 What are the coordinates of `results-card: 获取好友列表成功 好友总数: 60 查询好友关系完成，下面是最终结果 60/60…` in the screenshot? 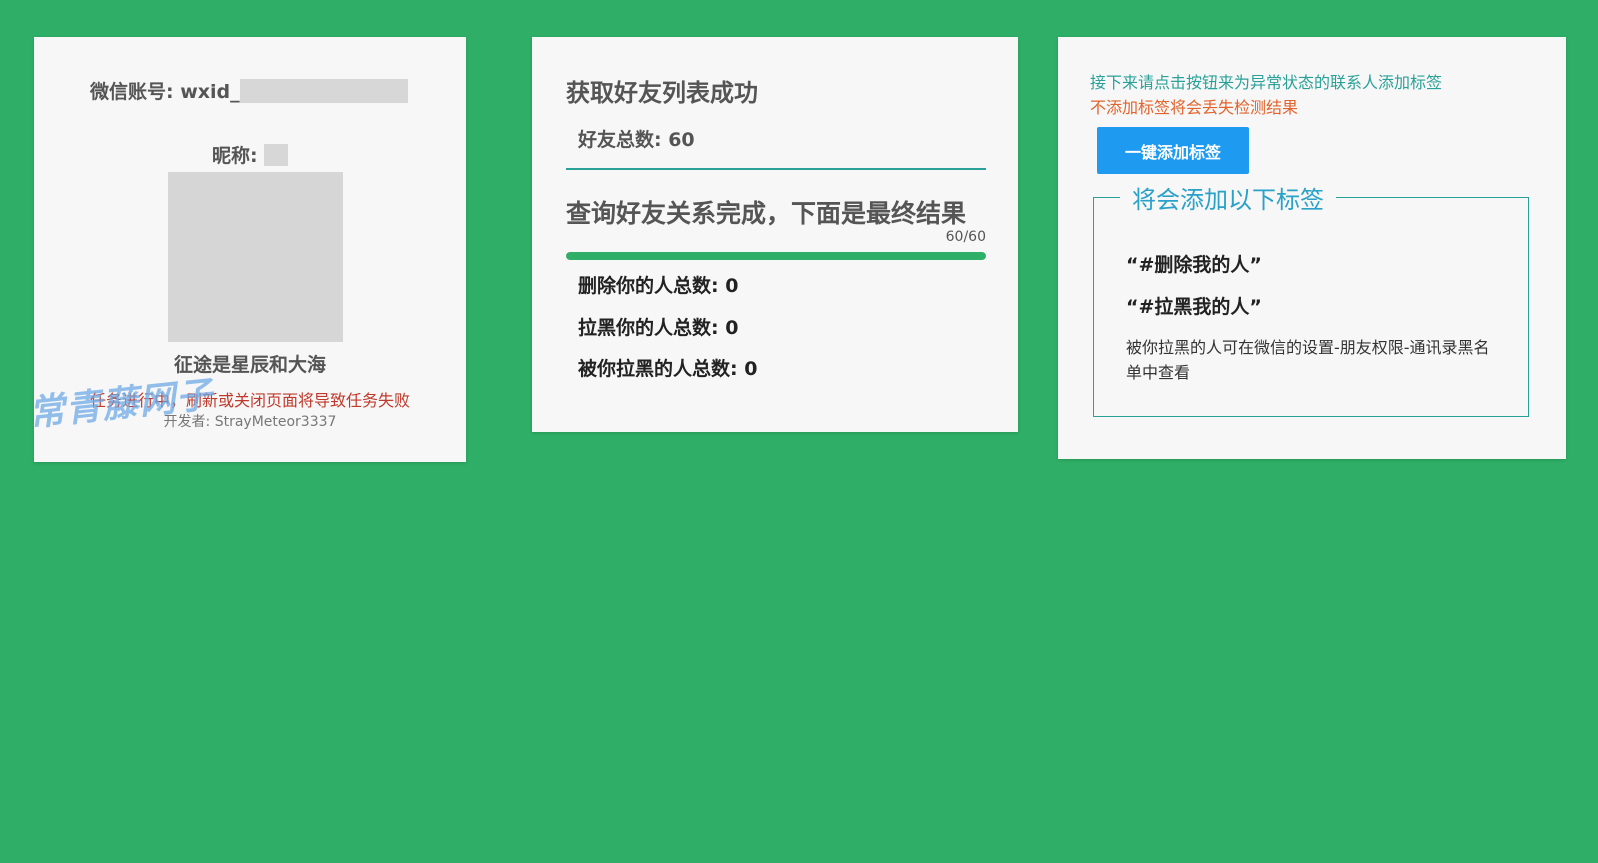 It's located at (775, 234).